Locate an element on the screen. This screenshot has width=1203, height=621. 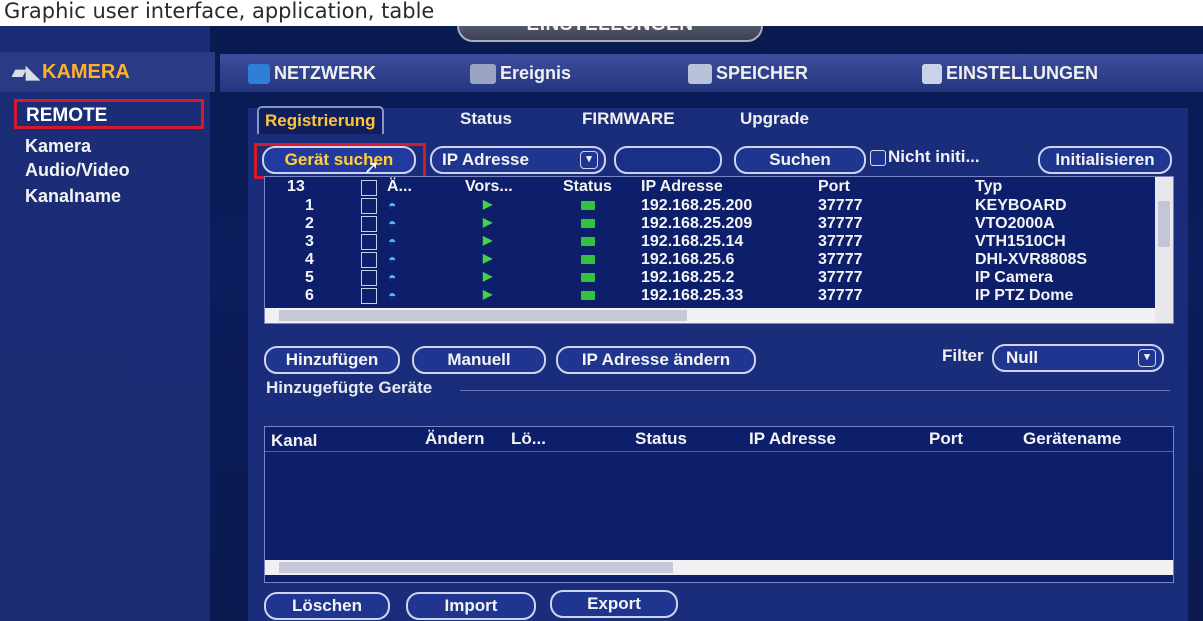
export-button: Export is located at coordinates (614, 604).